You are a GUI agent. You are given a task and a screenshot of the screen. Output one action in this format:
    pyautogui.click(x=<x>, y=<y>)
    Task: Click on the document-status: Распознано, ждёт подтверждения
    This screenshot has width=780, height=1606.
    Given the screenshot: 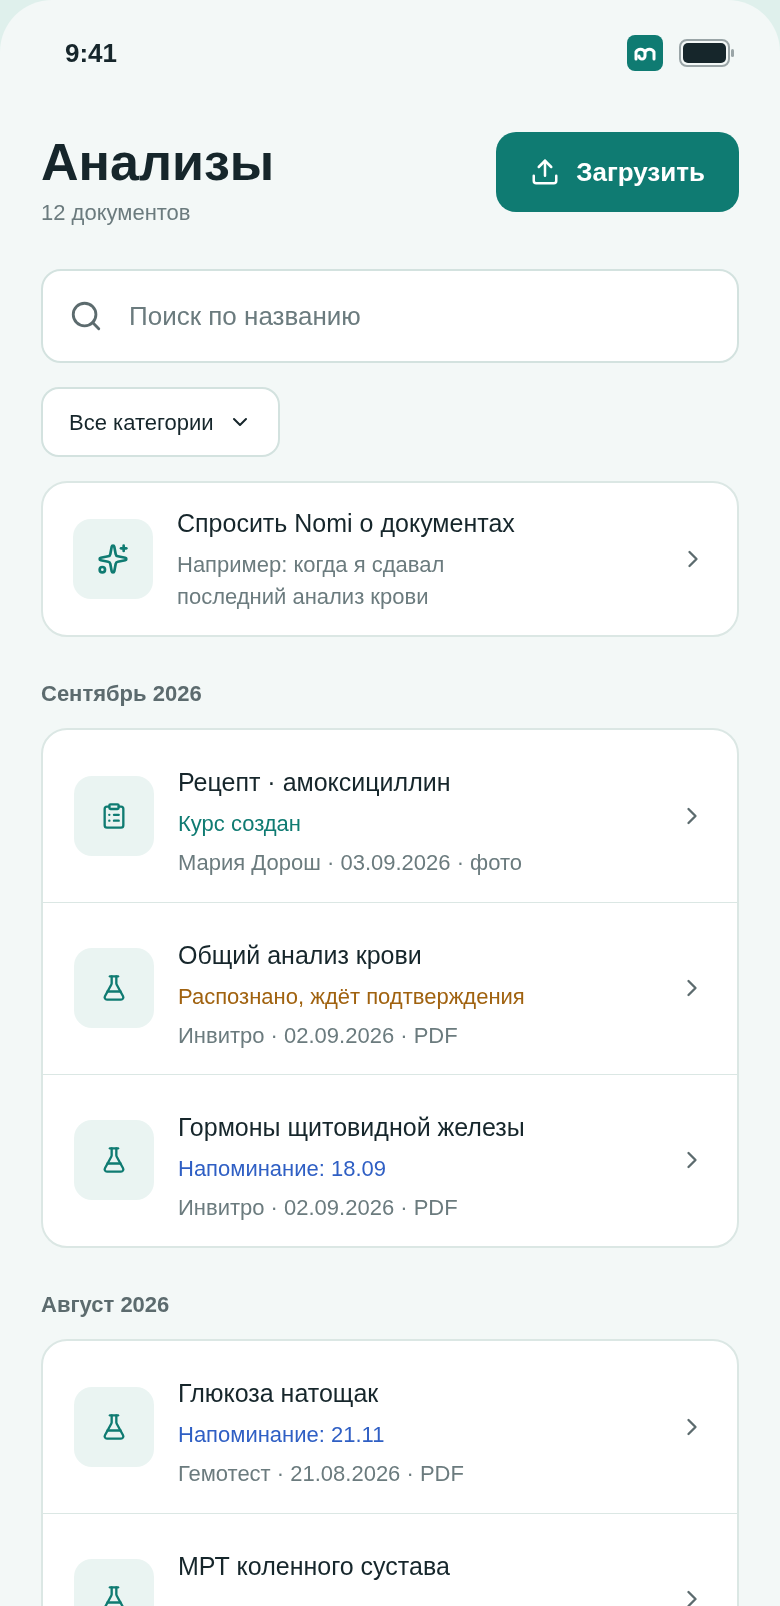 What is the action you would take?
    pyautogui.click(x=352, y=997)
    